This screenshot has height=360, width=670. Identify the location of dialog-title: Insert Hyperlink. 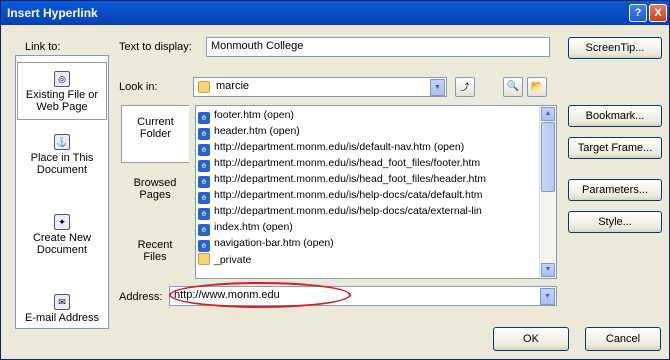
(52, 13).